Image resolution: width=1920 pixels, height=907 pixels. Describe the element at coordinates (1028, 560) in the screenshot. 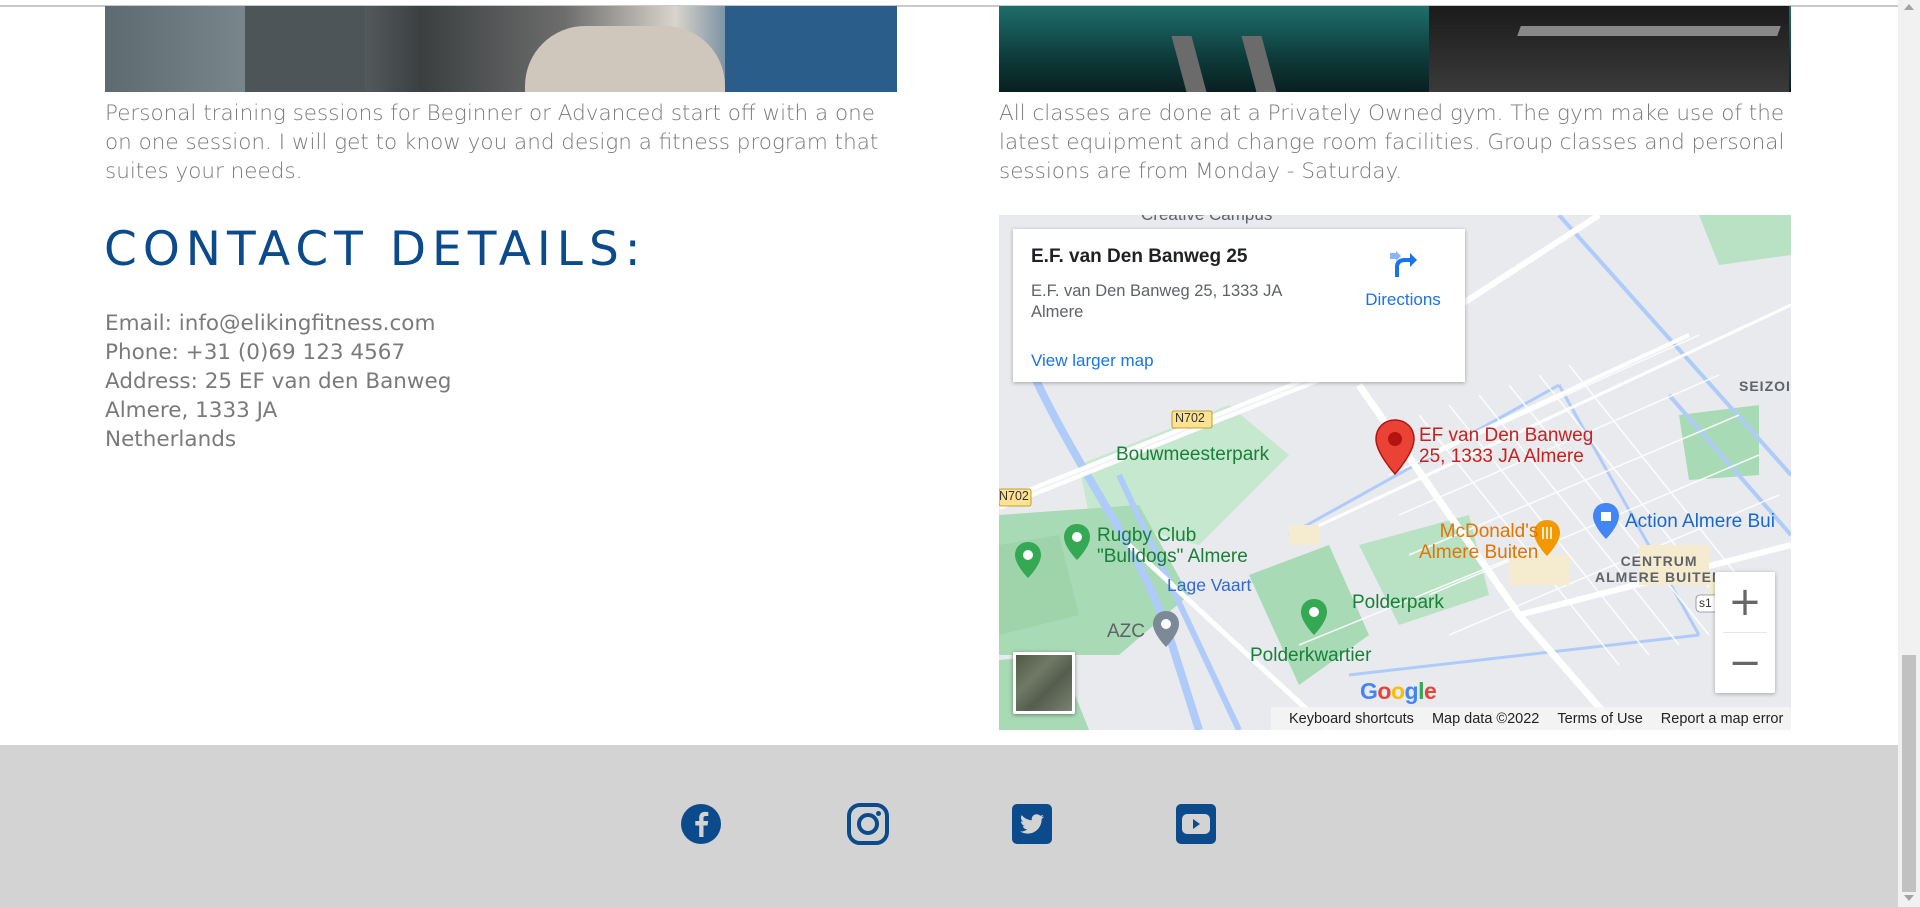

I see `park-marker-icon` at that location.